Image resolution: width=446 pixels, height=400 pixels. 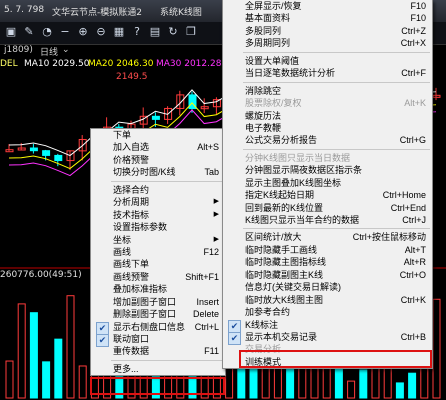 I want to click on right_menu-item: 当日逐笔数据统计分析 Ctrl+F, so click(x=327, y=73).